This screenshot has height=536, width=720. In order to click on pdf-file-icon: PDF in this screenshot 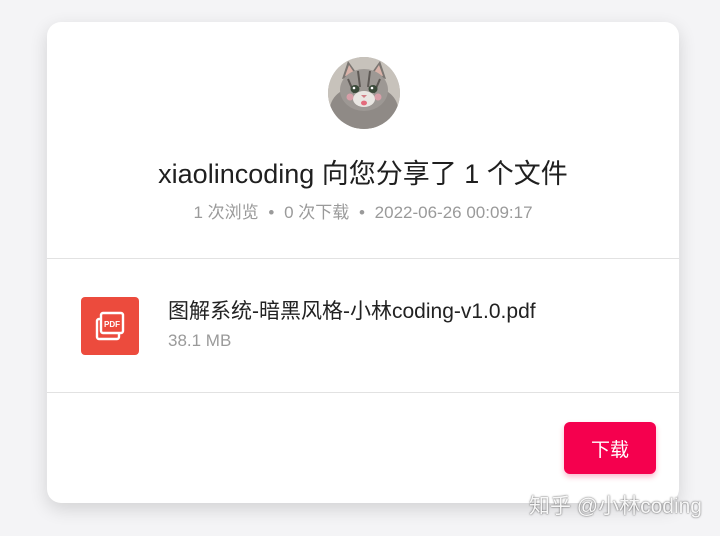, I will do `click(110, 326)`.